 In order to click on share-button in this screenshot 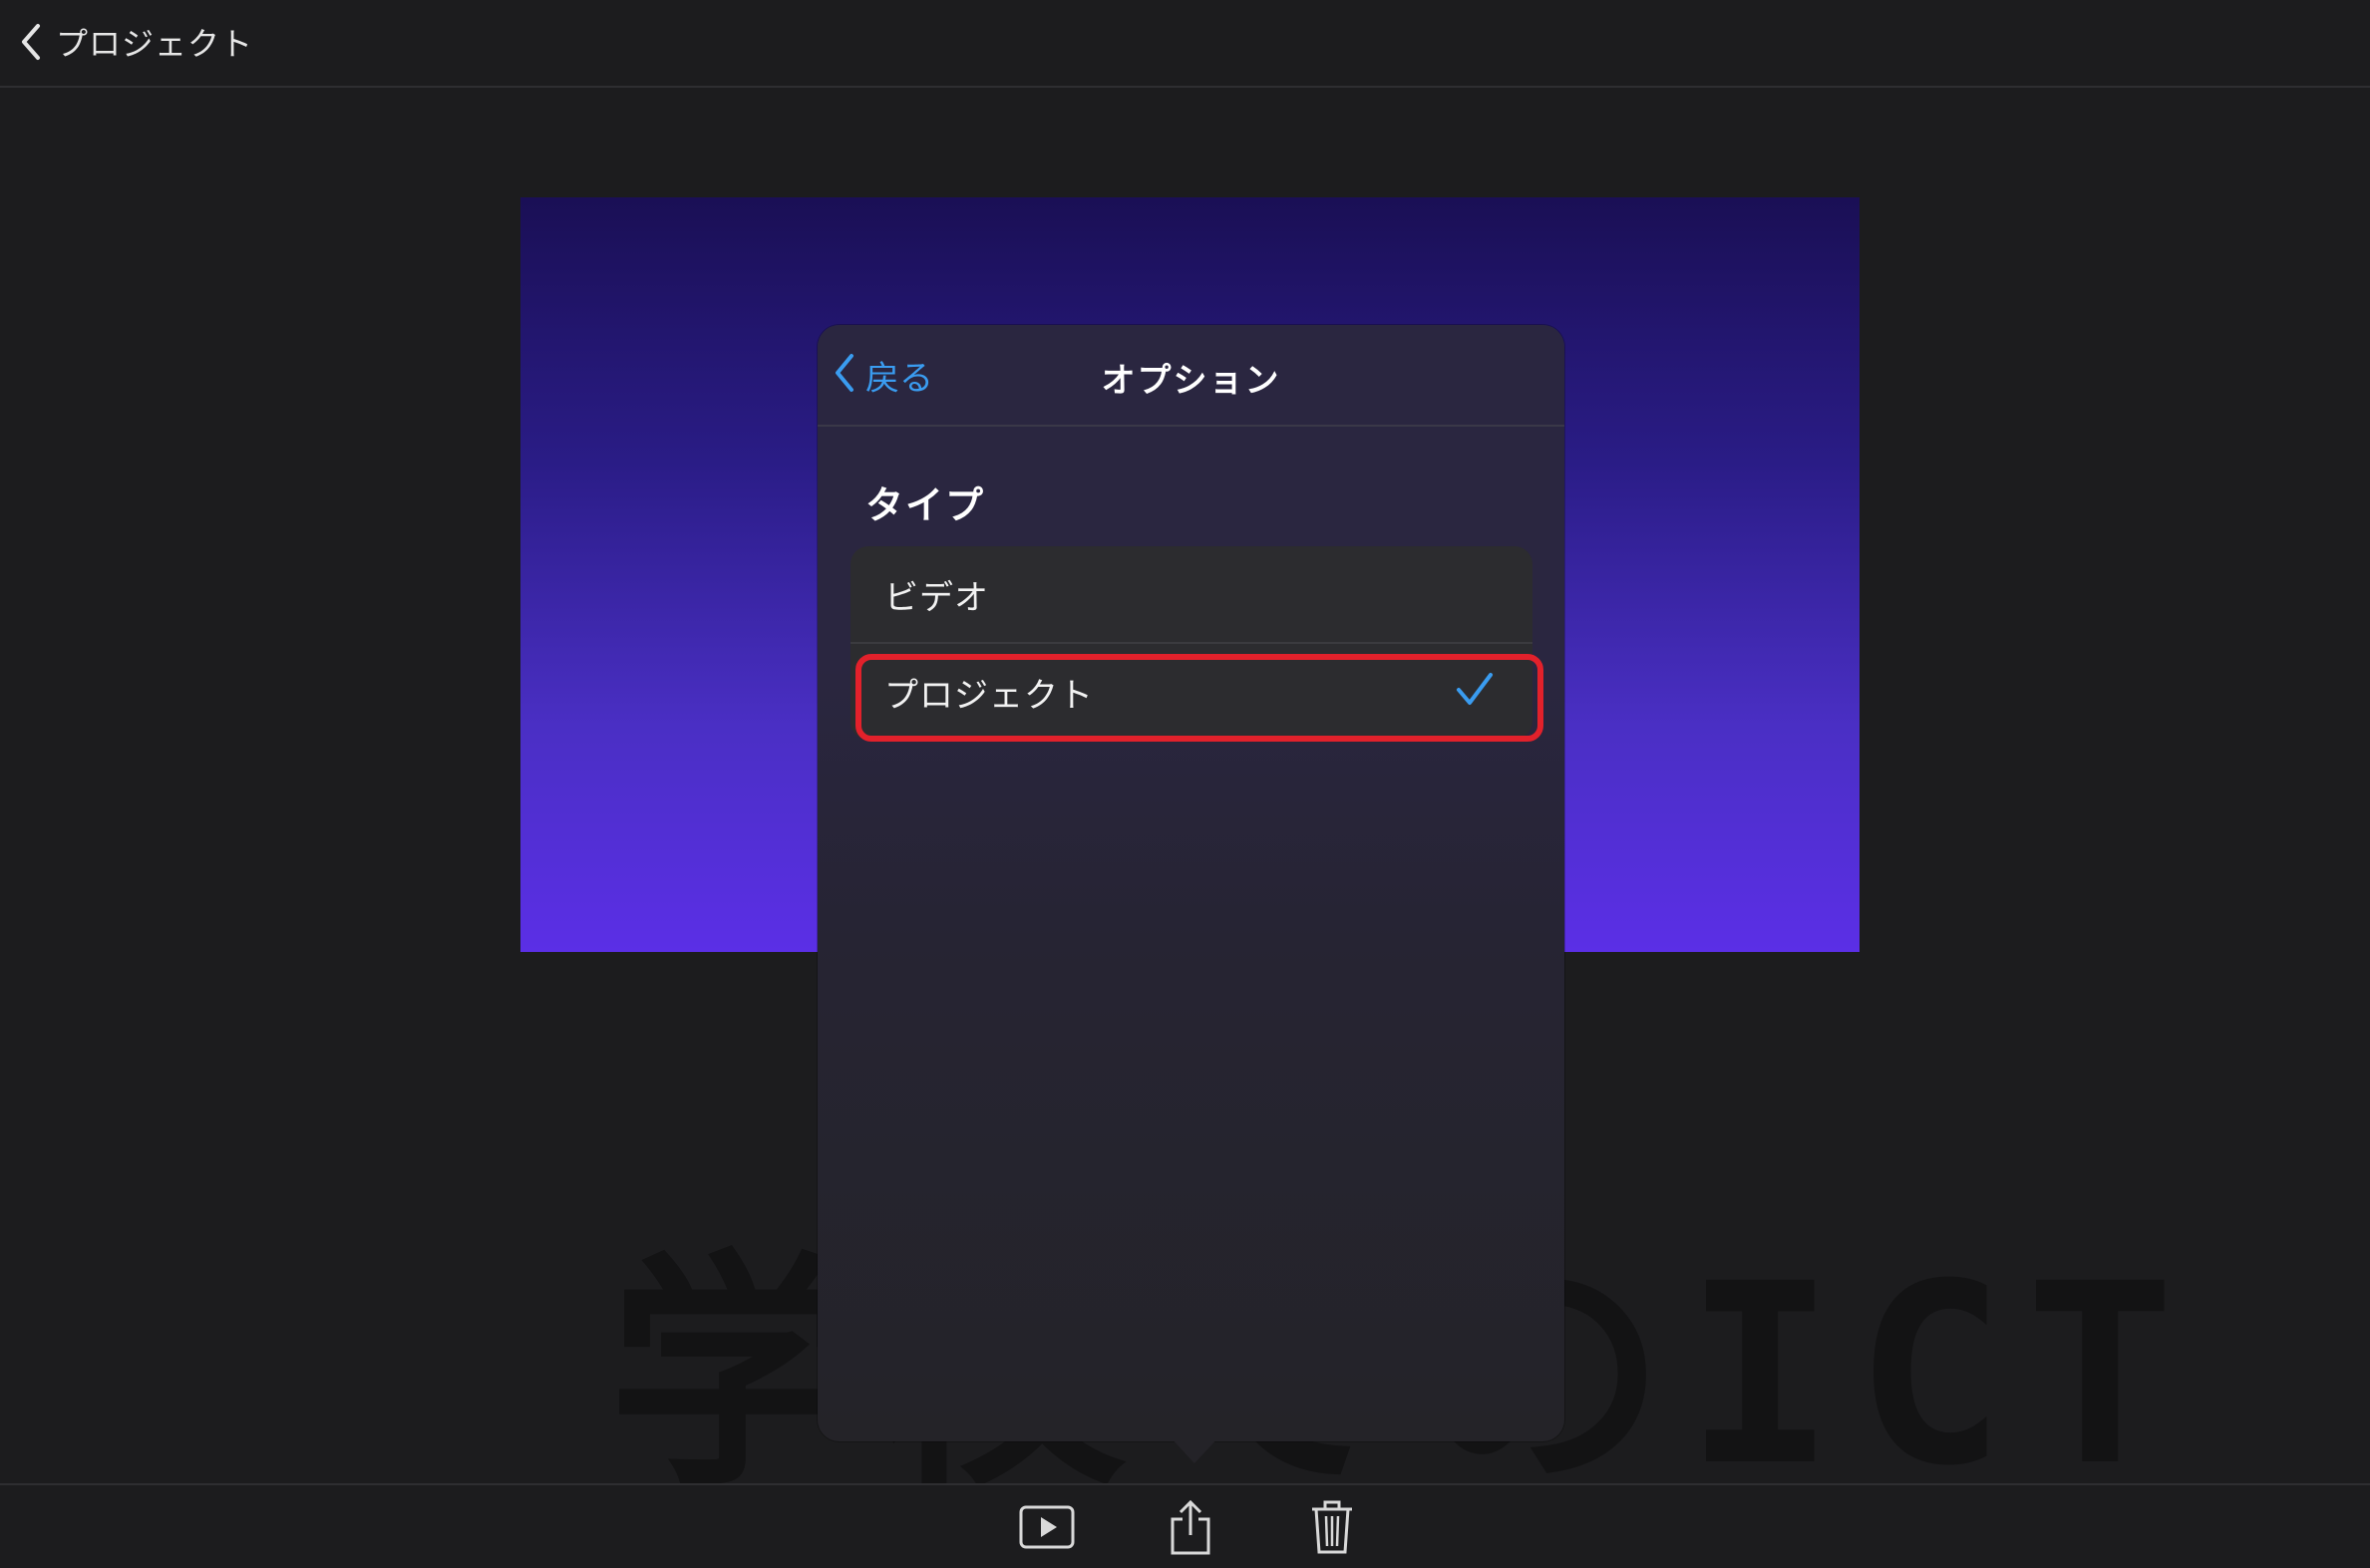, I will do `click(1190, 1529)`.